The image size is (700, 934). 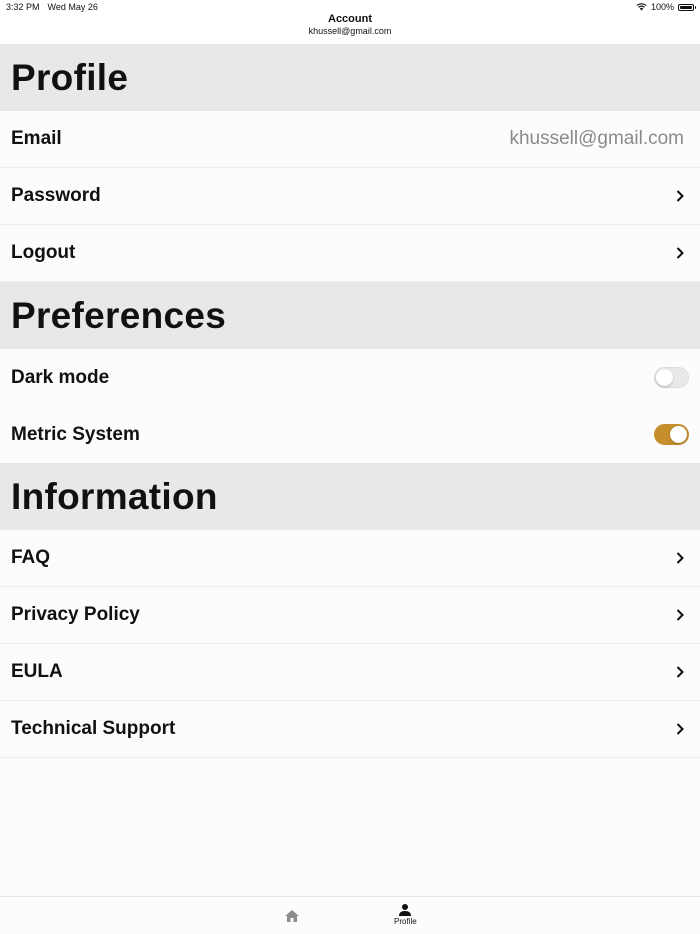 I want to click on section-header-profile: Profile, so click(x=350, y=77).